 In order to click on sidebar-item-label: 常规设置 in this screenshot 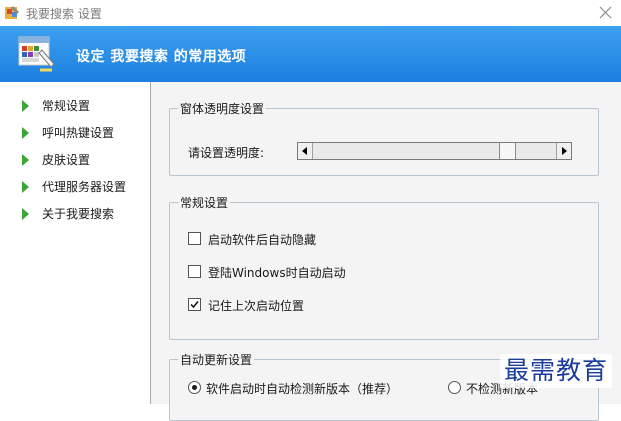, I will do `click(66, 106)`.